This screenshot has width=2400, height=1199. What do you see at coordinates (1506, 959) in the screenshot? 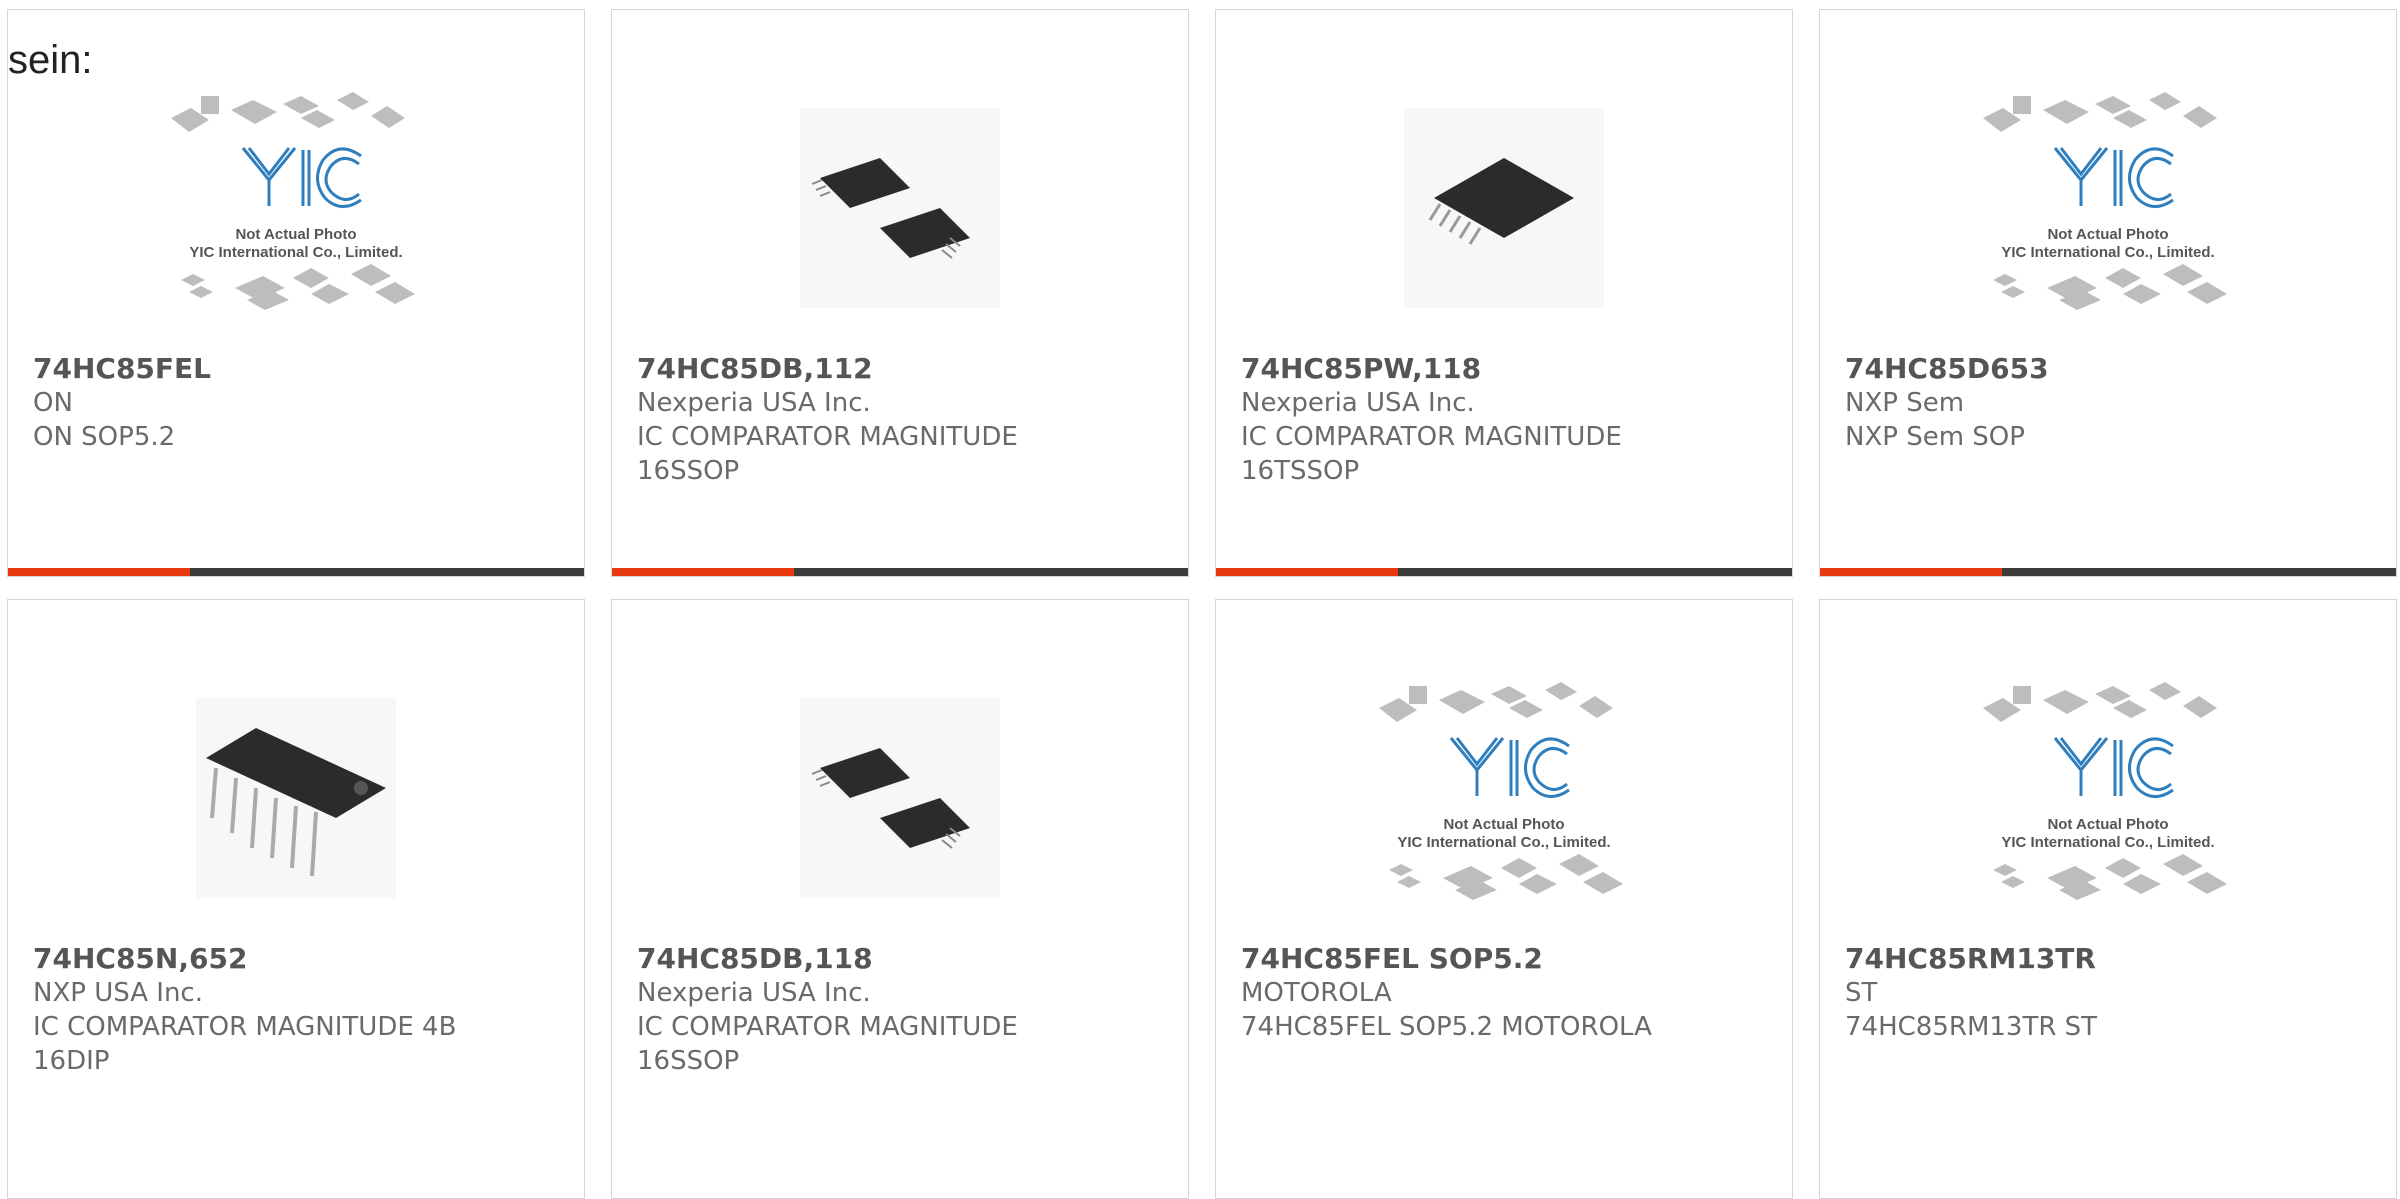
I see `part-number-link: 74HC85FEL SOP5.2` at bounding box center [1506, 959].